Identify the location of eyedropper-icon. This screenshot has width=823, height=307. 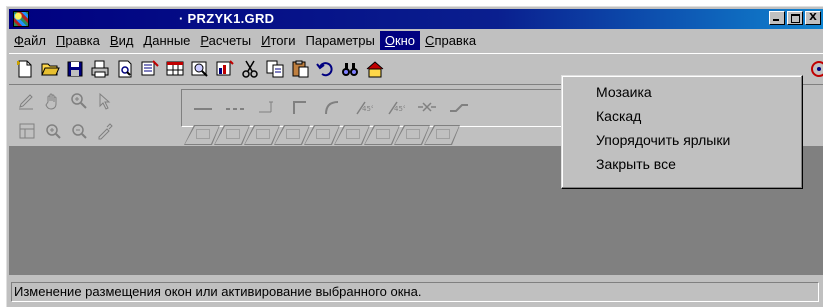
(105, 131).